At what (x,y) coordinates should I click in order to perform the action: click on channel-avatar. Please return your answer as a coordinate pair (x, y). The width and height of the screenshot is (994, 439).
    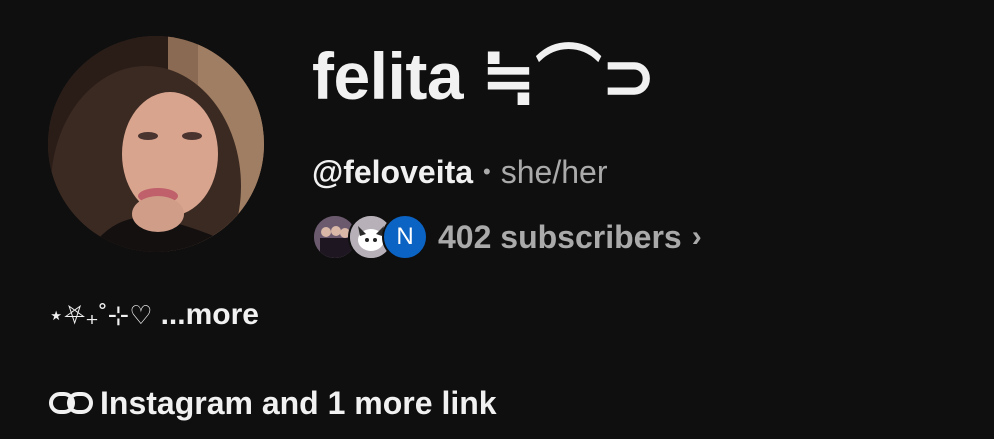
    Looking at the image, I should click on (156, 144).